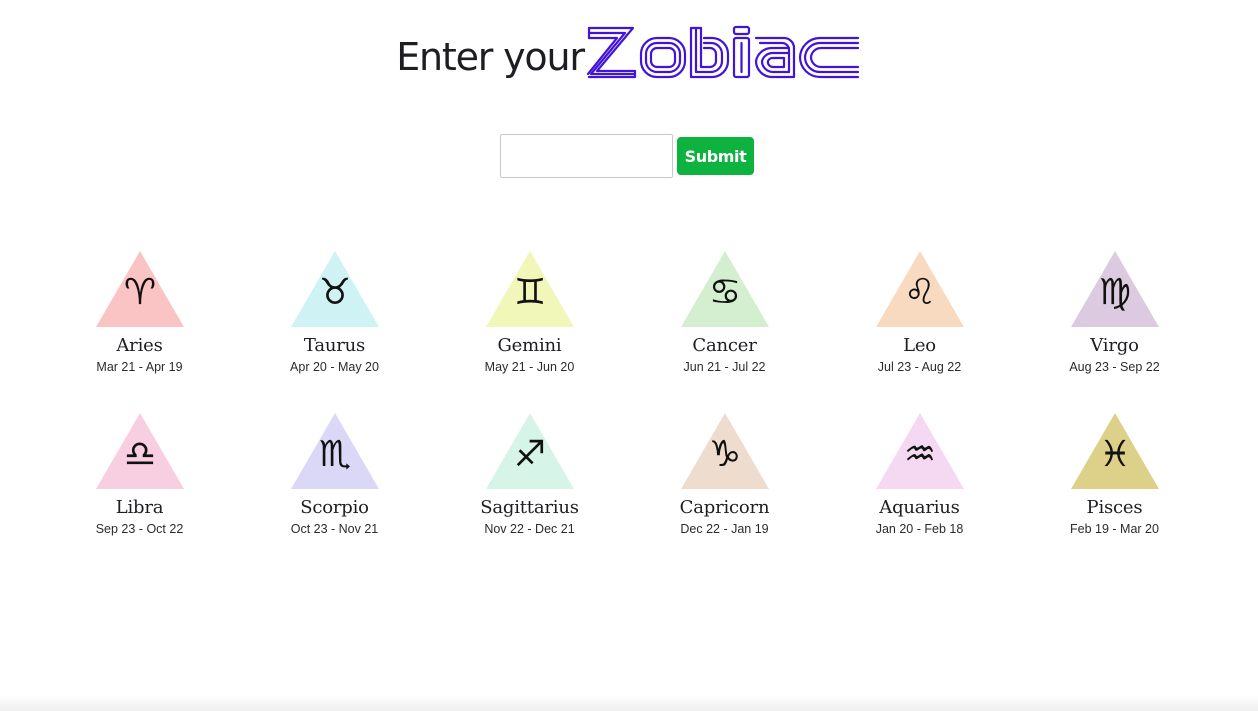  What do you see at coordinates (741, 52) in the screenshot?
I see `logo-letter-i` at bounding box center [741, 52].